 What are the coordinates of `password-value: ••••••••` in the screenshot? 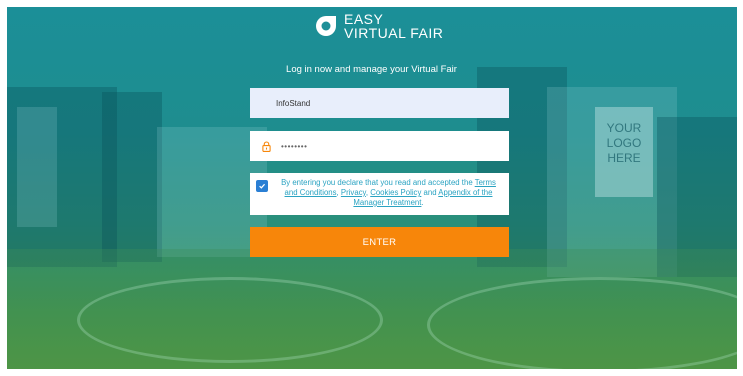 It's located at (294, 146).